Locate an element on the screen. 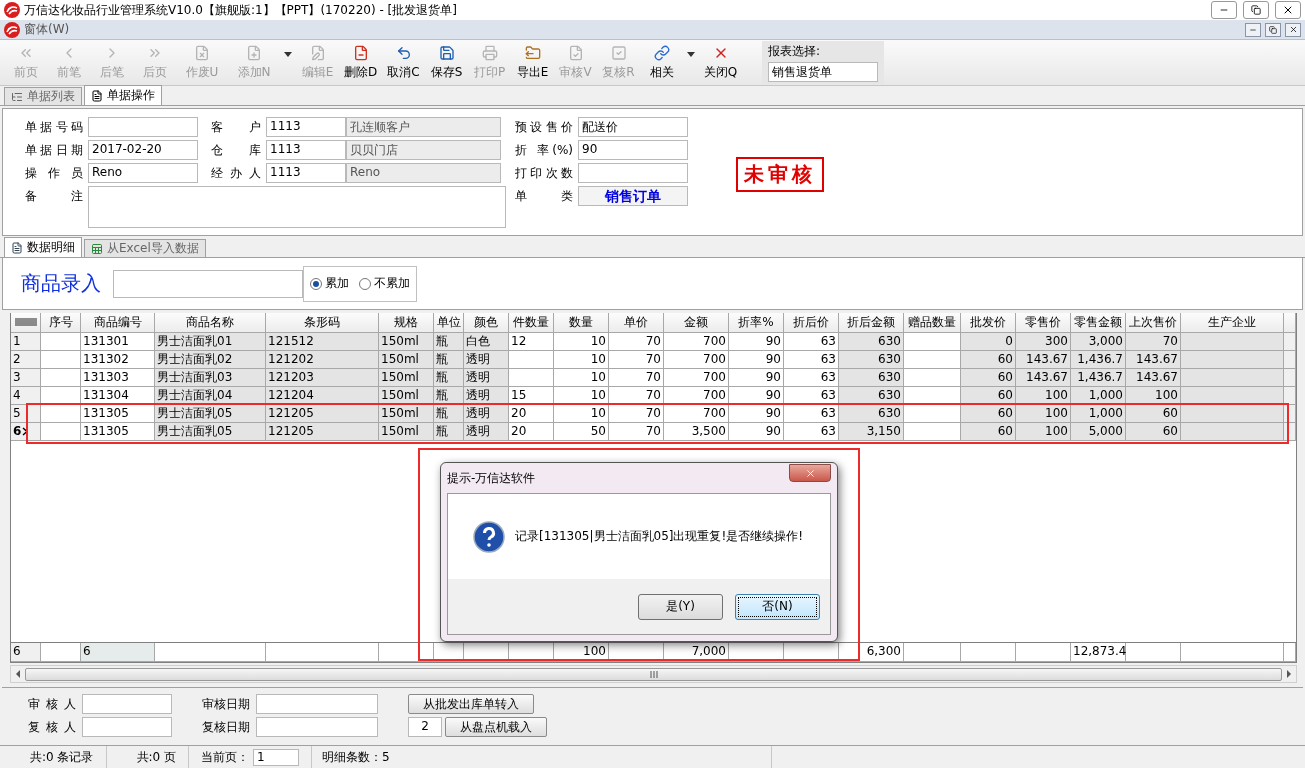  column-header: 件数量 is located at coordinates (531, 323).